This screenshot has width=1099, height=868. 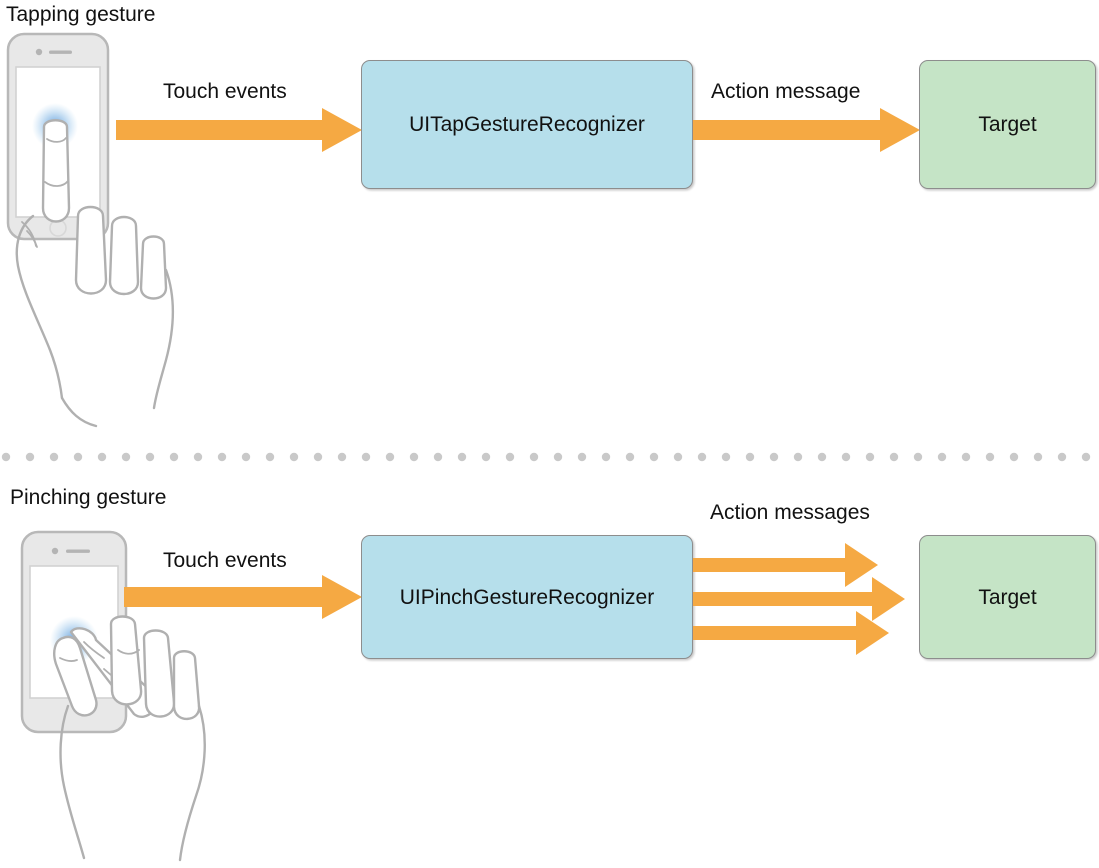 What do you see at coordinates (806, 130) in the screenshot?
I see `arrow-action-message-tapping` at bounding box center [806, 130].